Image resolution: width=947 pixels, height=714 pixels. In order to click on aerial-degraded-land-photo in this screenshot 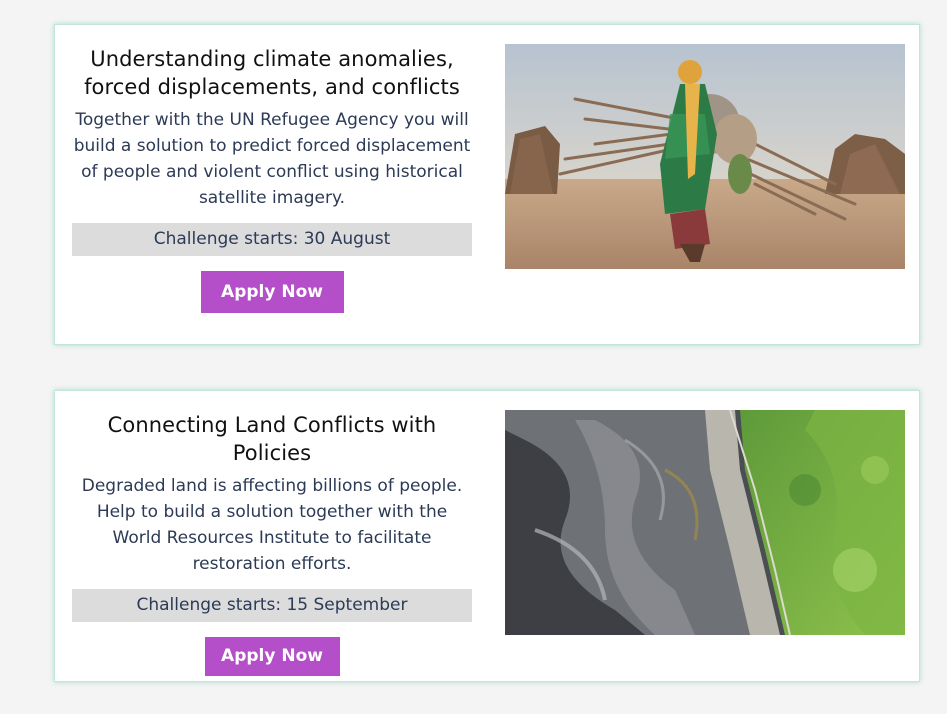, I will do `click(705, 522)`.